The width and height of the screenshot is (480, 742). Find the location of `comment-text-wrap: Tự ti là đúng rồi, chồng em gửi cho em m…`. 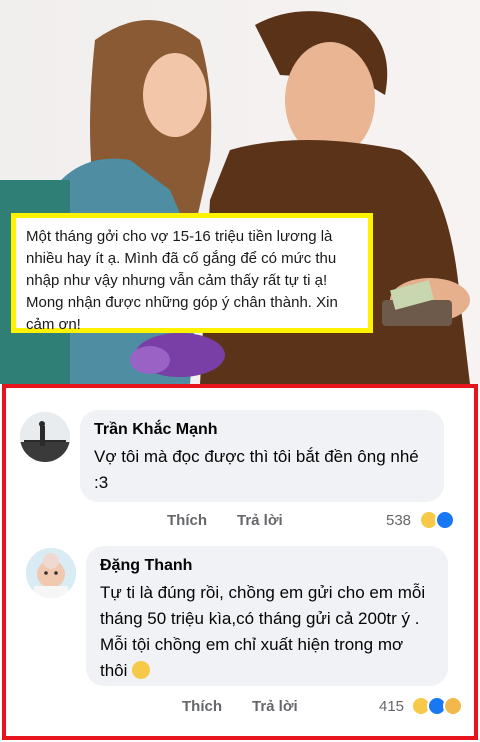

comment-text-wrap: Tự ti là đúng rồi, chồng em gửi cho em m… is located at coordinates (267, 632).